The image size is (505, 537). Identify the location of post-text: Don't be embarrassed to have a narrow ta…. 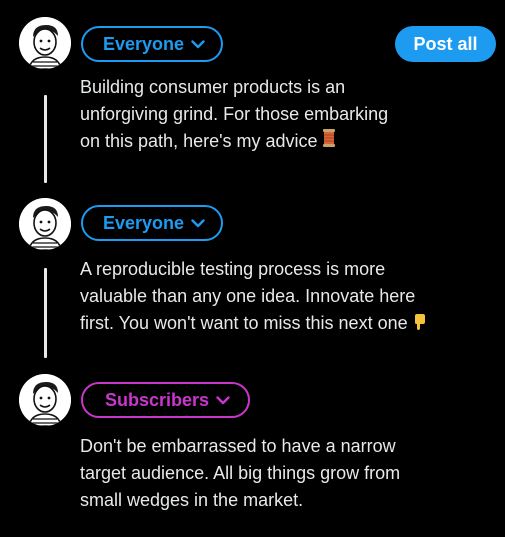
(280, 473).